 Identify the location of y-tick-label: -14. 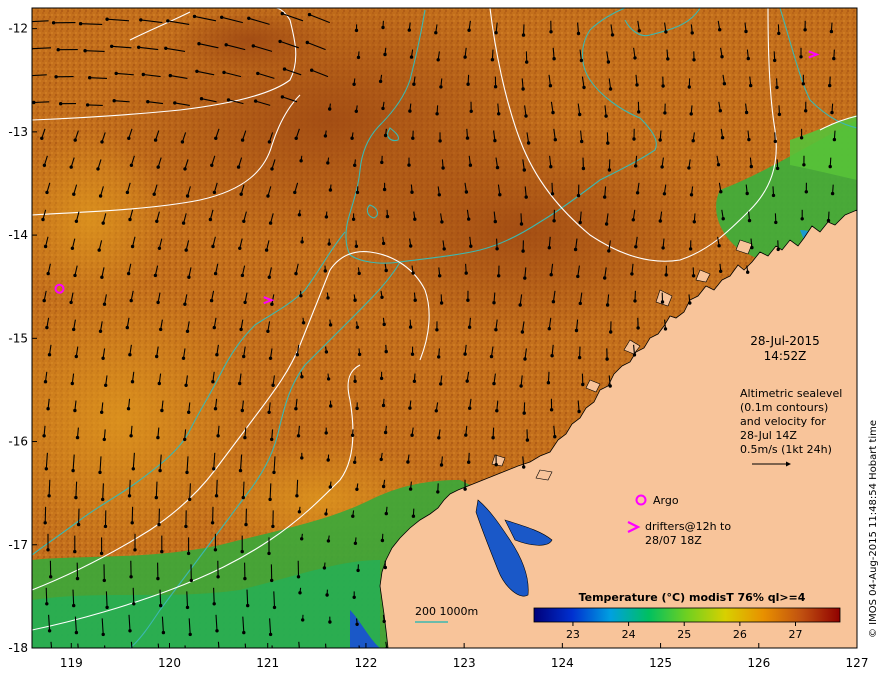
(18, 235).